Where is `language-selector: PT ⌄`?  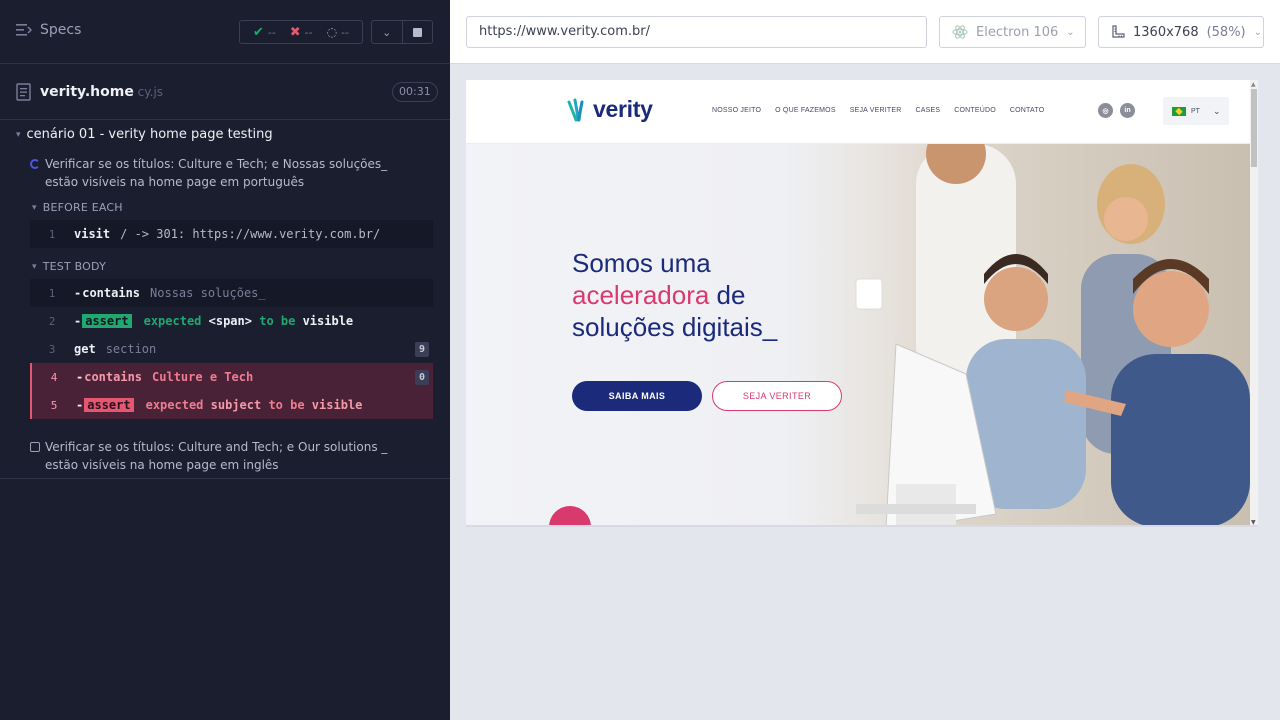 language-selector: PT ⌄ is located at coordinates (1196, 111).